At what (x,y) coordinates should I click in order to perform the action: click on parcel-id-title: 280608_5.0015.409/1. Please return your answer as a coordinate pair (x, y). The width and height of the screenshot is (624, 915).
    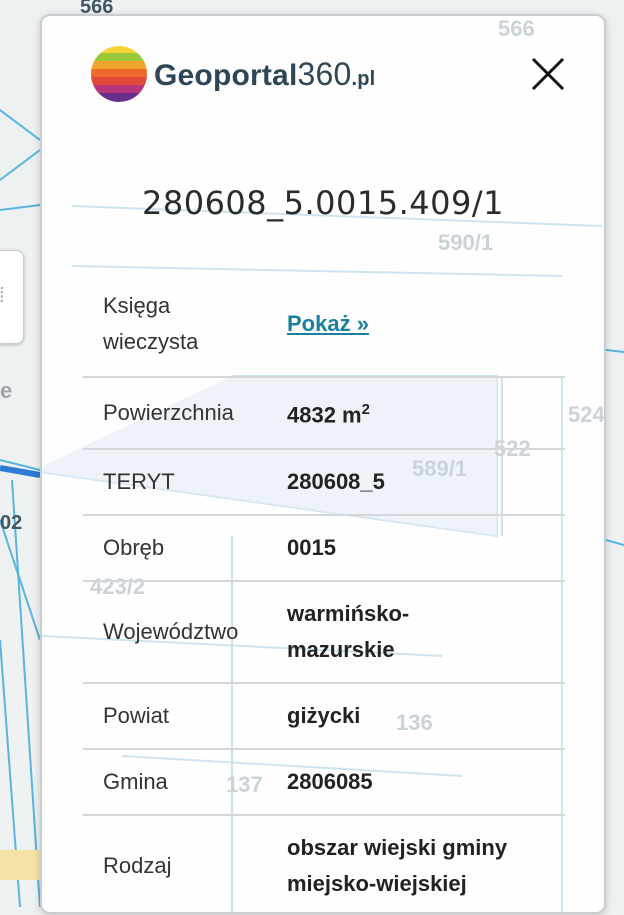
    Looking at the image, I should click on (322, 203).